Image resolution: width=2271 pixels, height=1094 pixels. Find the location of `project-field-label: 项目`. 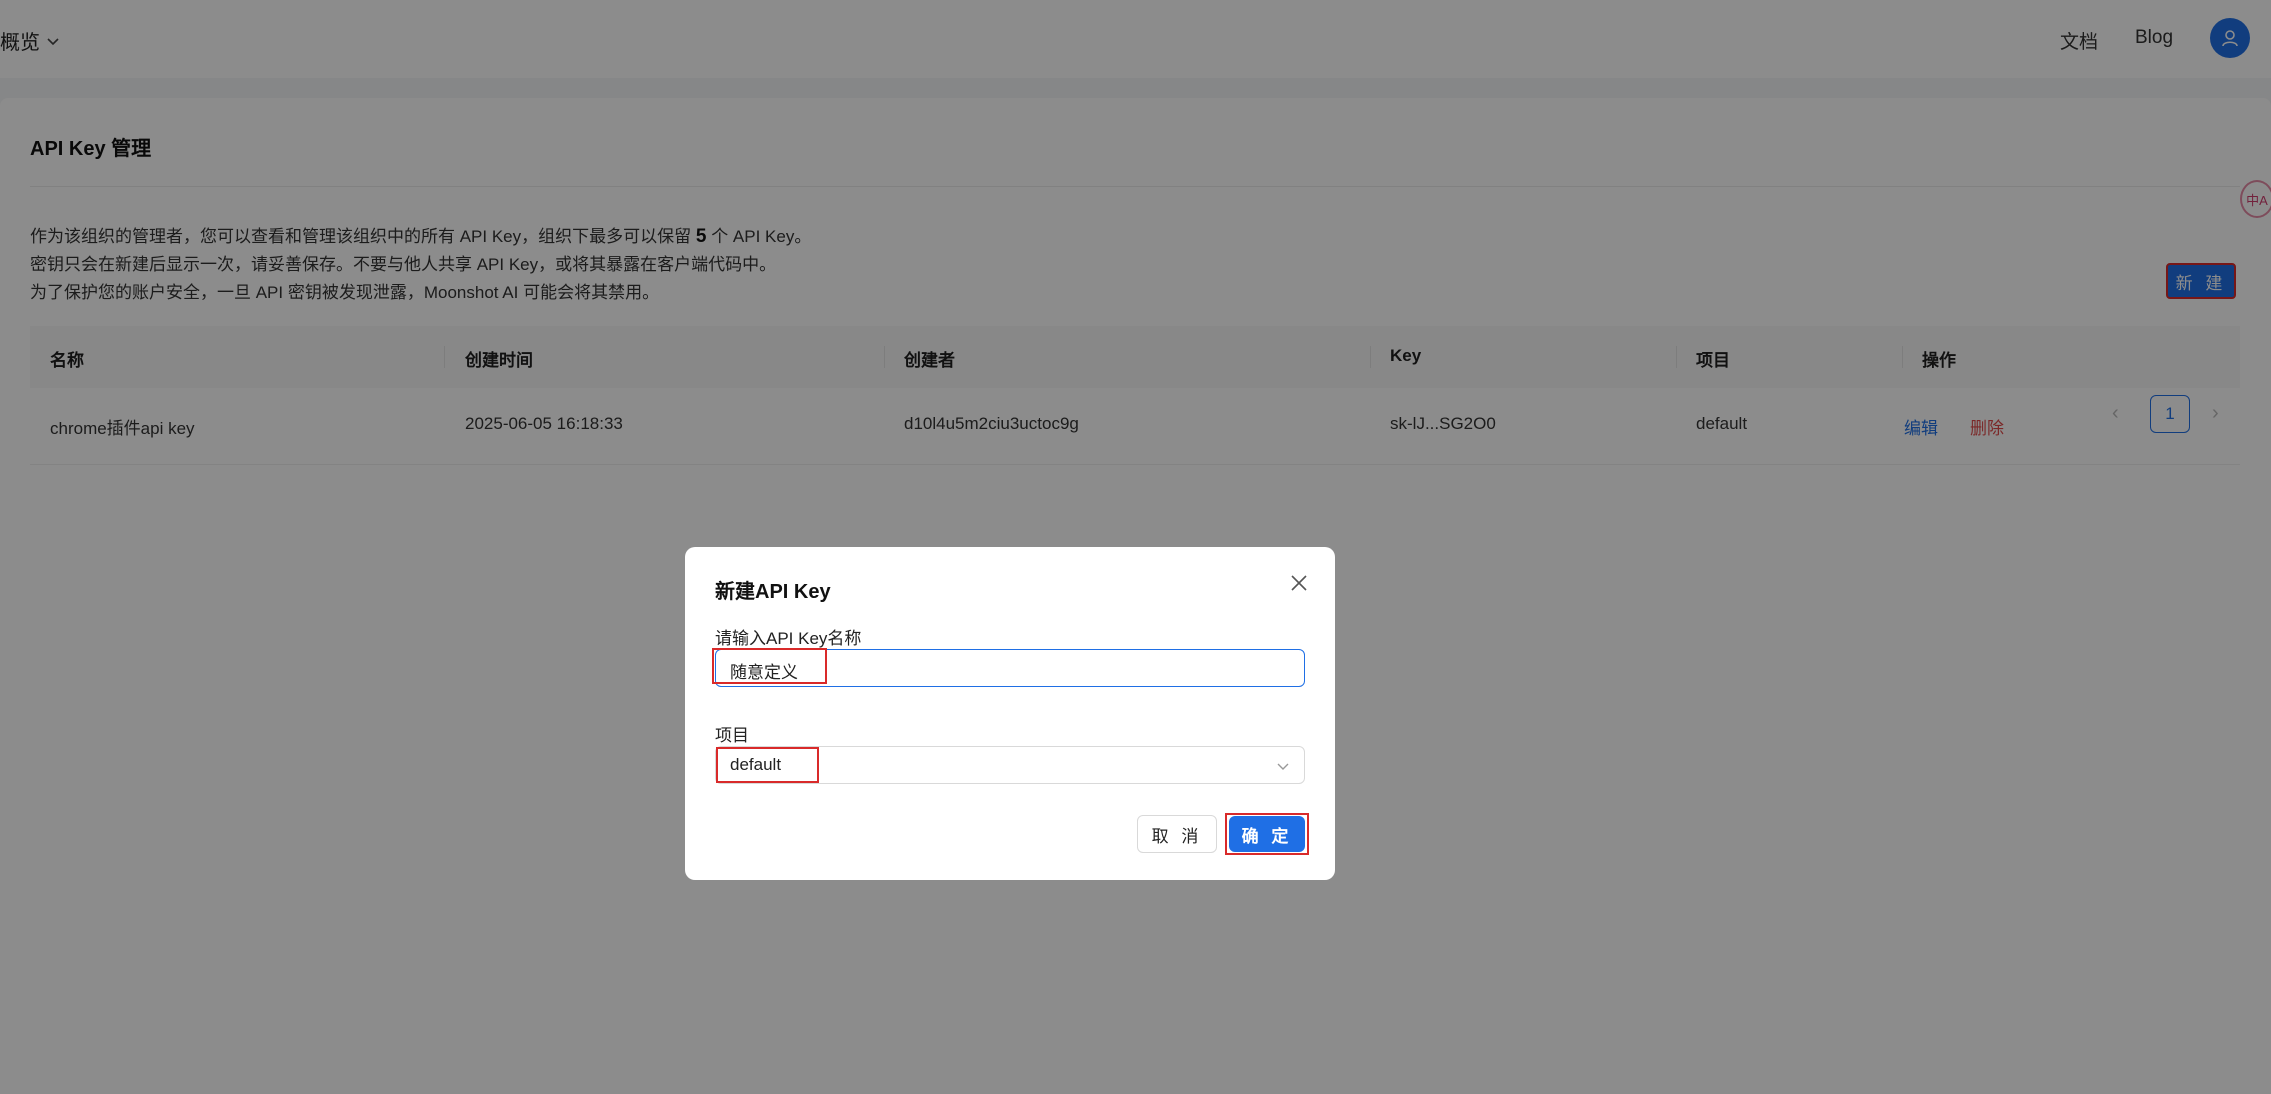

project-field-label: 项目 is located at coordinates (732, 733).